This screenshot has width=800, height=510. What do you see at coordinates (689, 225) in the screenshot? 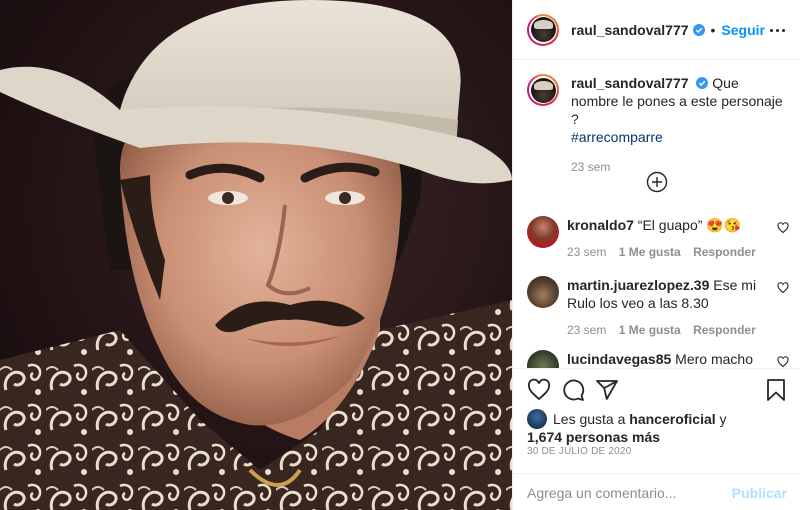
I see `comment-body: “El guapo” 😍😘` at bounding box center [689, 225].